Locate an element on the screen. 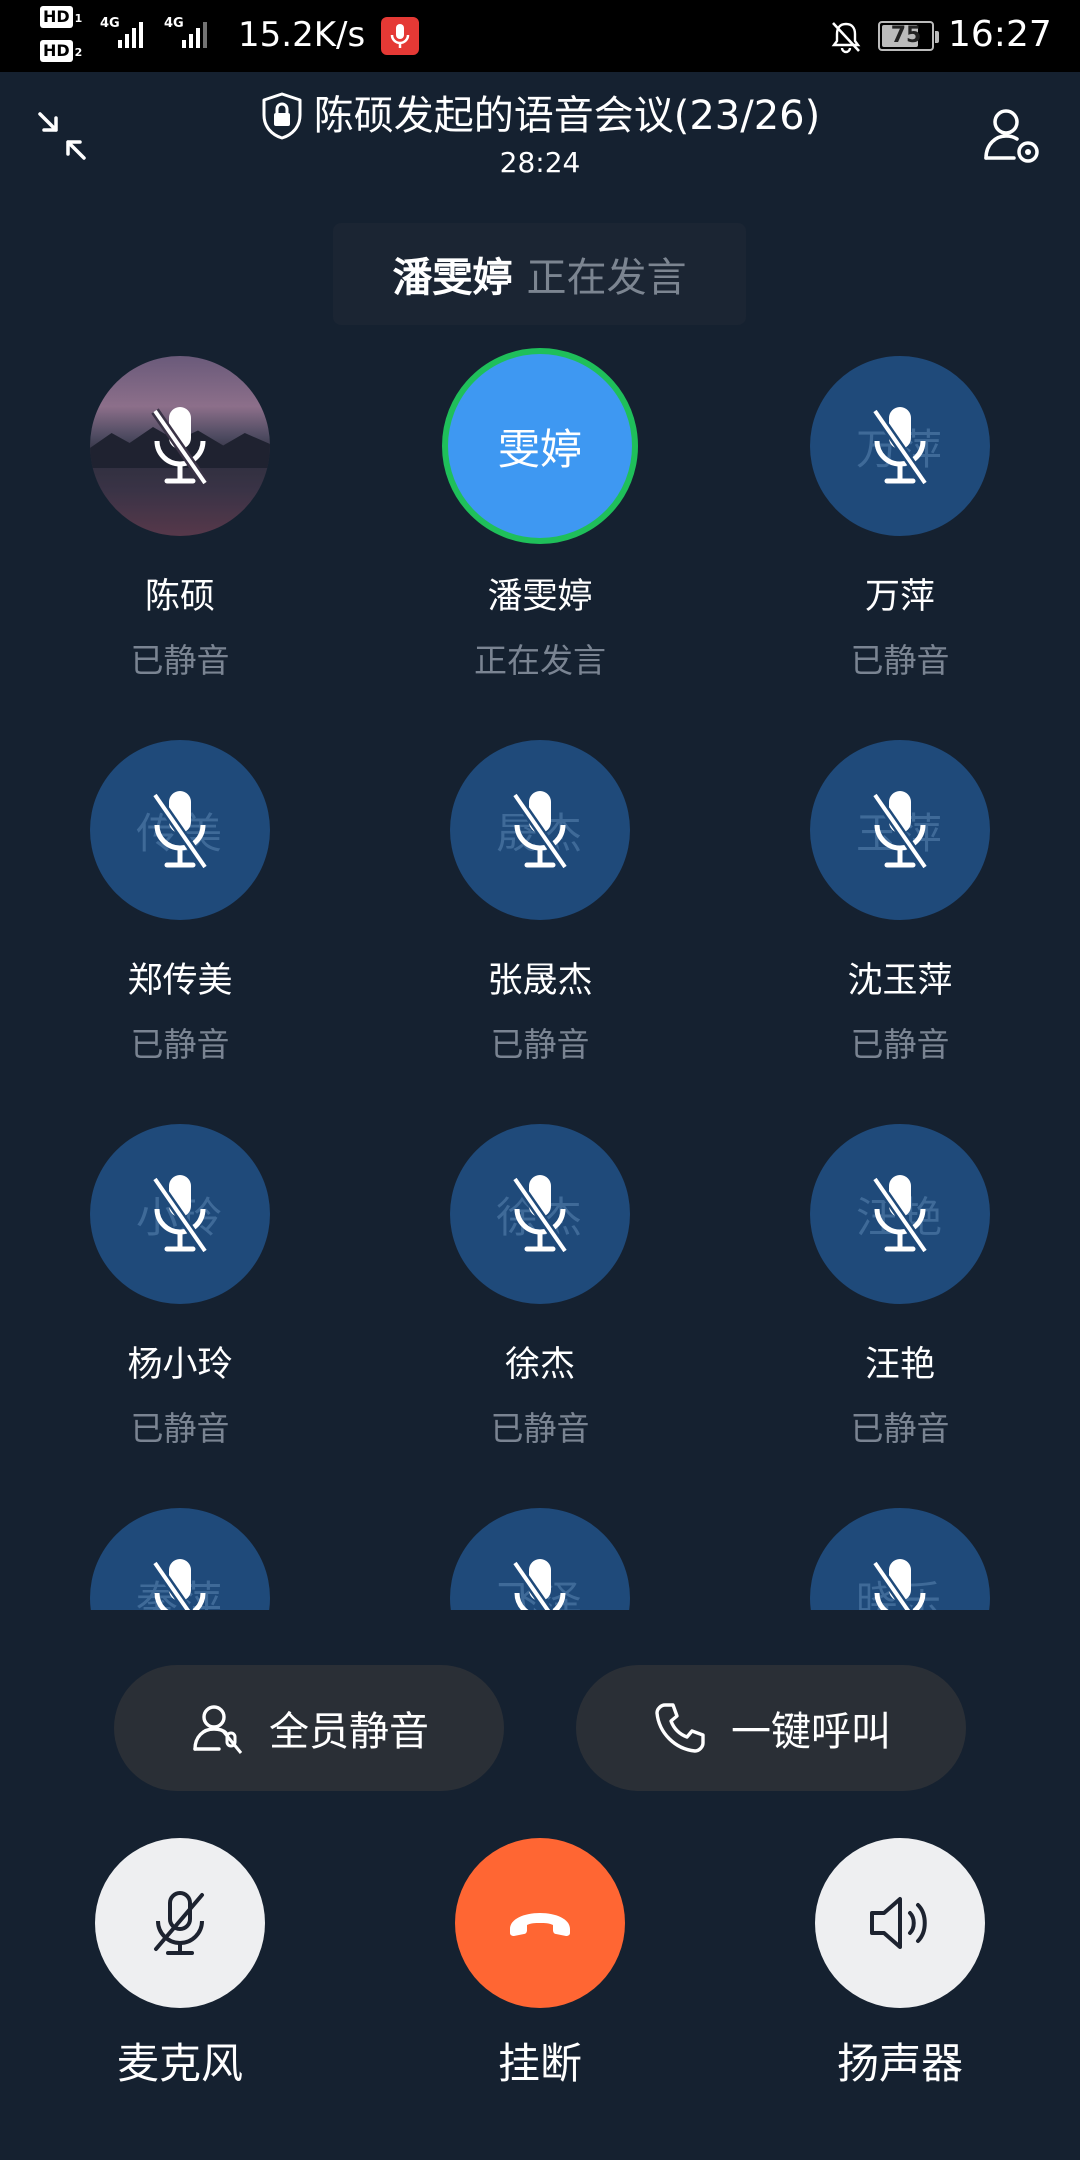  participant-tile: 万萍万萍已静音 is located at coordinates (900, 510).